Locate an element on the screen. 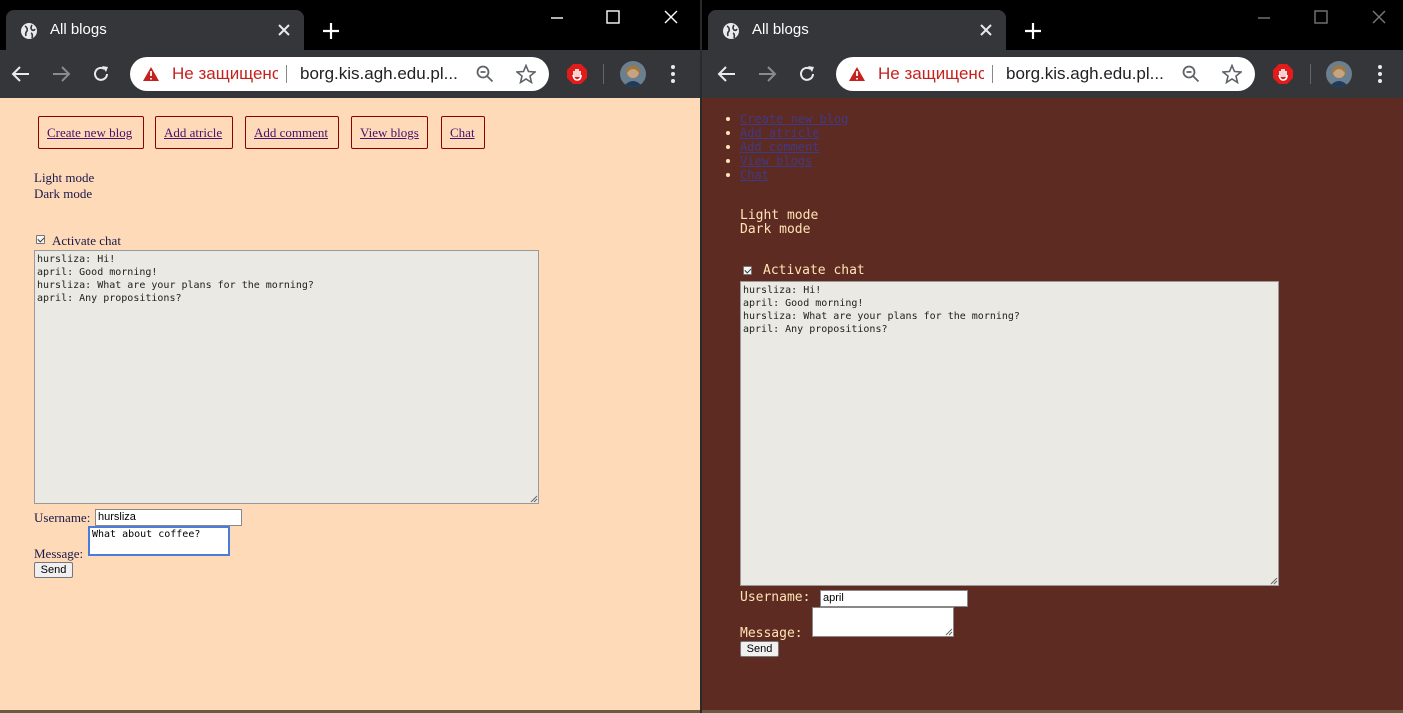 The height and width of the screenshot is (713, 1403). nav-chat-link: Chat is located at coordinates (787, 175).